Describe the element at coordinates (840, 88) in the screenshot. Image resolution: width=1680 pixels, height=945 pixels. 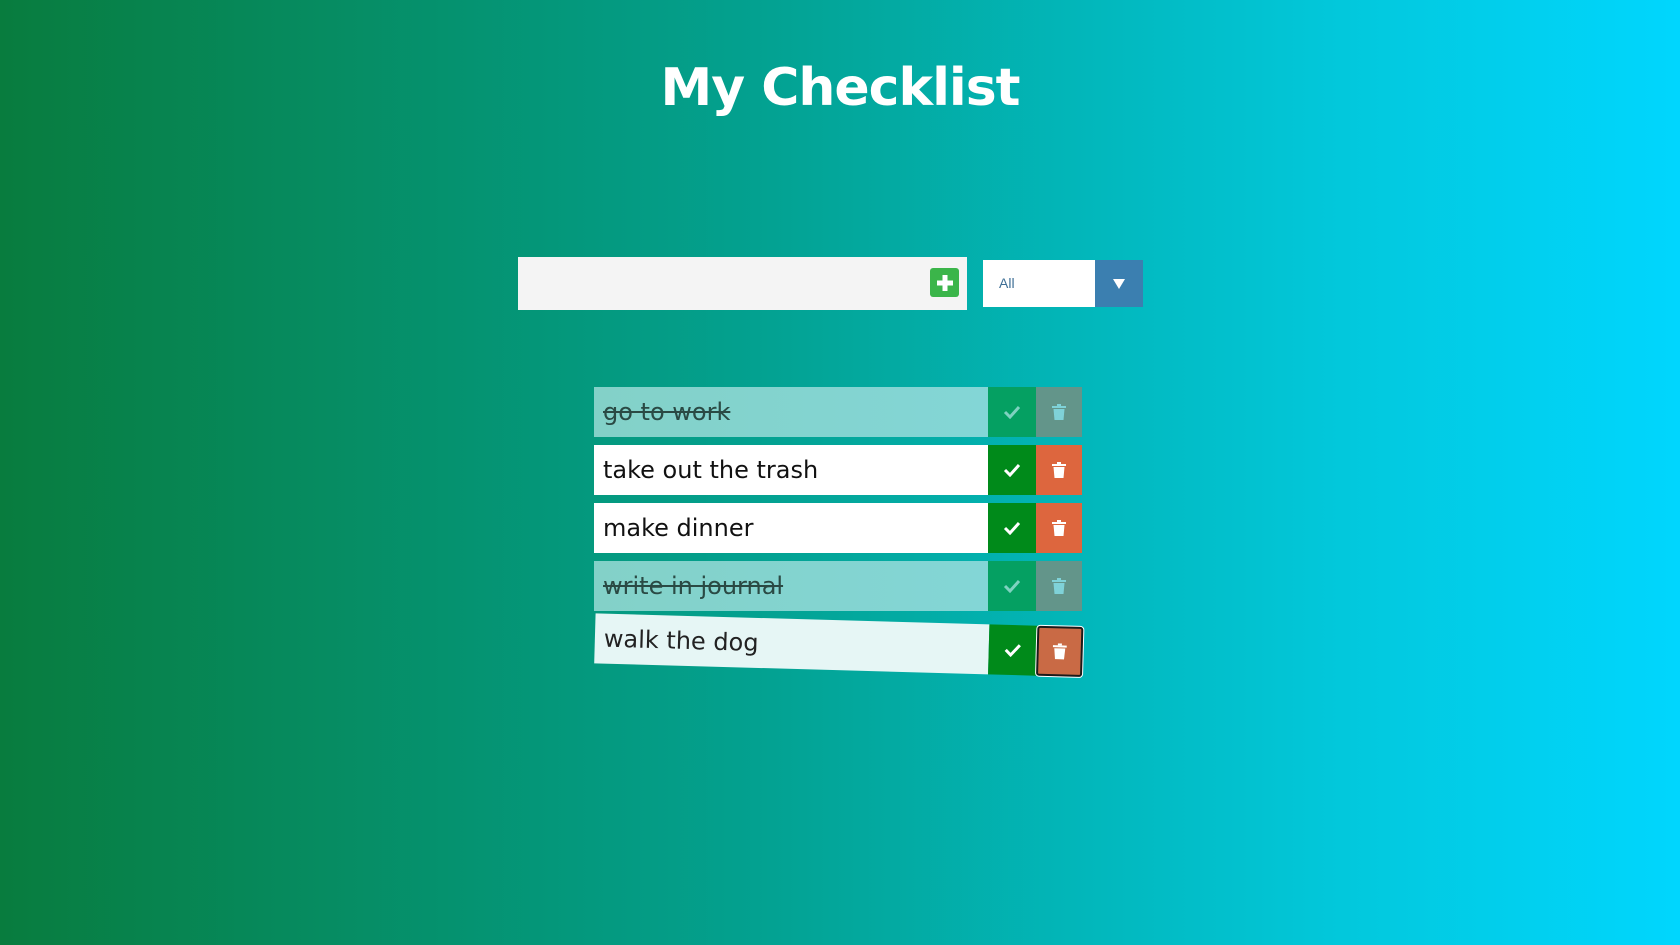
I see `page-title: My Checklist` at that location.